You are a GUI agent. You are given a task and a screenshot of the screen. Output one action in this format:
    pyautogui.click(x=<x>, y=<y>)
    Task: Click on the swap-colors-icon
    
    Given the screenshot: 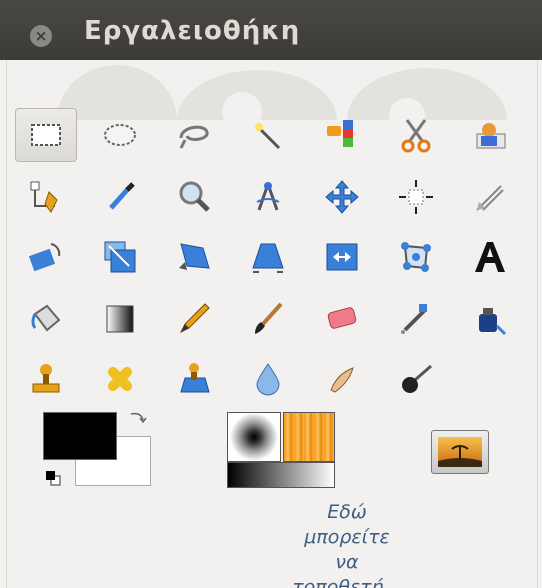 What is the action you would take?
    pyautogui.click(x=138, y=419)
    